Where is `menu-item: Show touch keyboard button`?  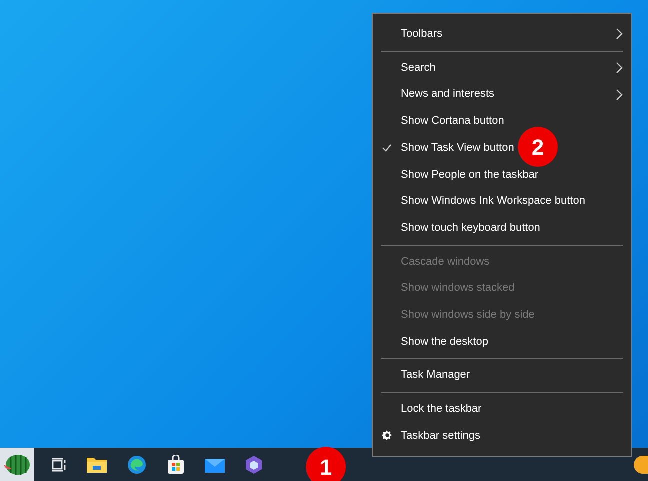 menu-item: Show touch keyboard button is located at coordinates (470, 228).